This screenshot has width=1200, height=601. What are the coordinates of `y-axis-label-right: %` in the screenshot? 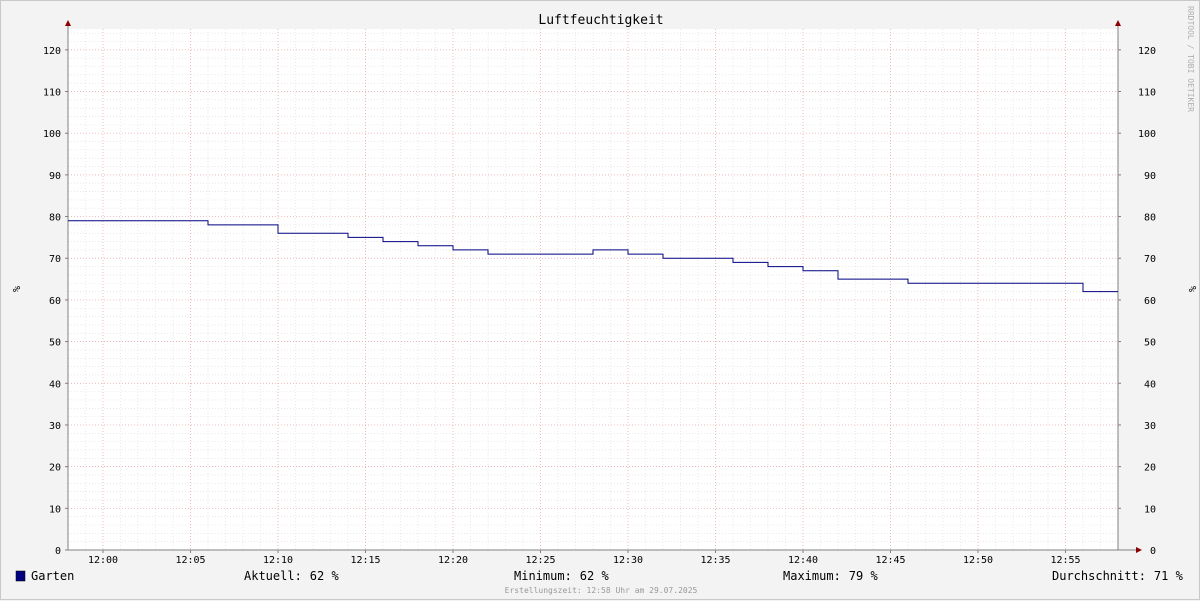 It's located at (1191, 289).